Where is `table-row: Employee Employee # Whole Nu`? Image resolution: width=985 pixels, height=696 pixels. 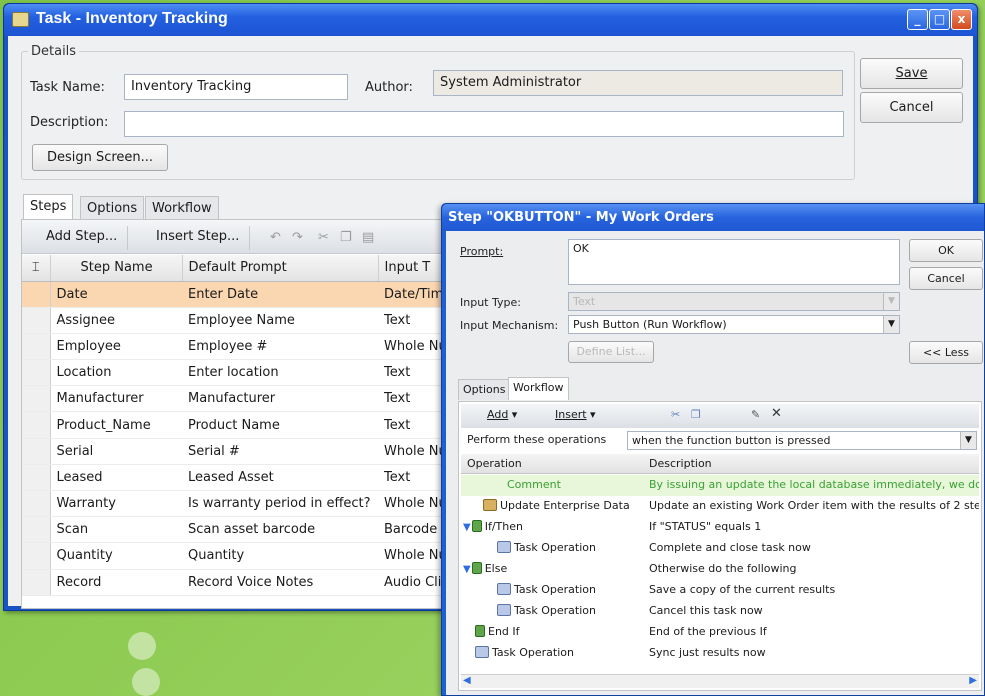 table-row: Employee Employee # Whole Nu is located at coordinates (240, 347).